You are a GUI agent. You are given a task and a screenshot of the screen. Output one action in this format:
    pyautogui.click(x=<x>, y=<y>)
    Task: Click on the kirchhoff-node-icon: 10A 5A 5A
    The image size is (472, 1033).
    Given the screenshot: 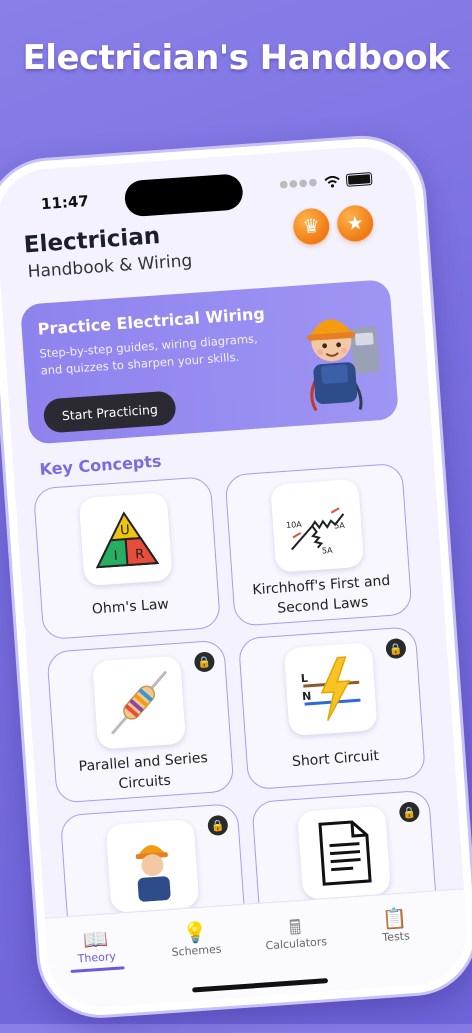 What is the action you would take?
    pyautogui.click(x=316, y=531)
    